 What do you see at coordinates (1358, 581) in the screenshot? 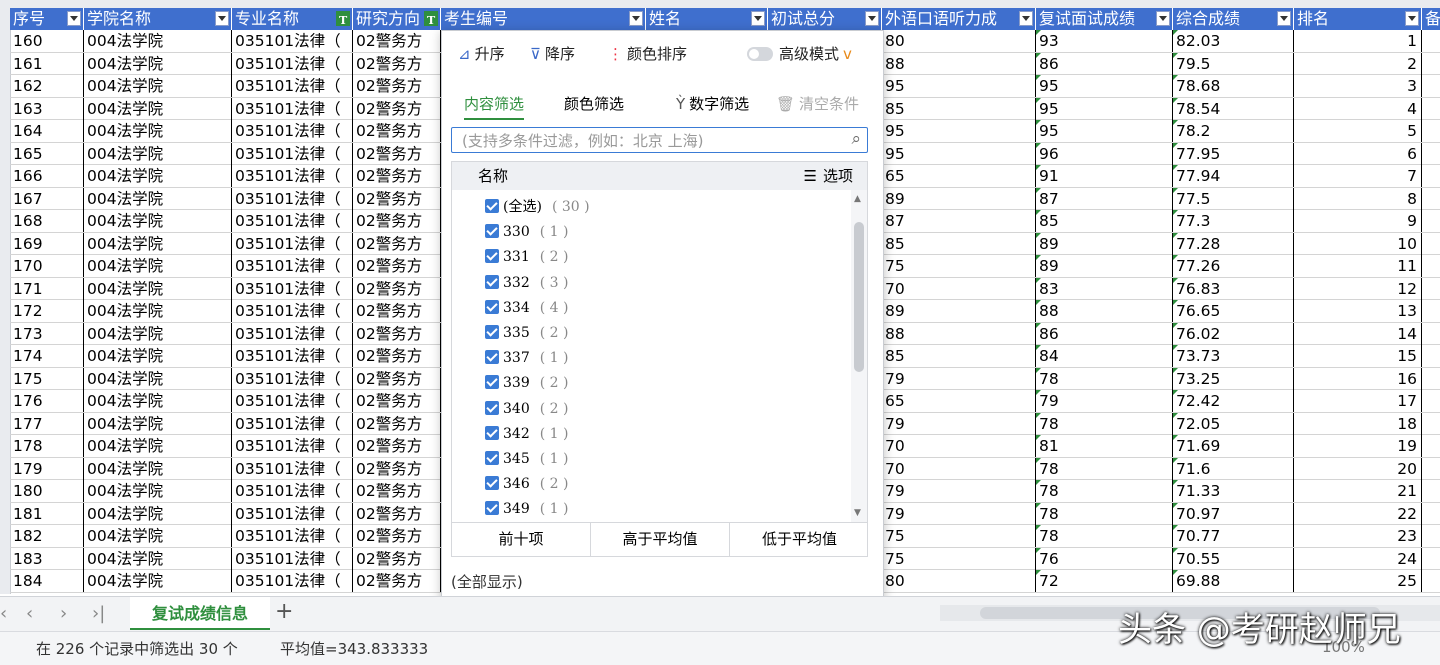
I see `cell-rank: 25` at bounding box center [1358, 581].